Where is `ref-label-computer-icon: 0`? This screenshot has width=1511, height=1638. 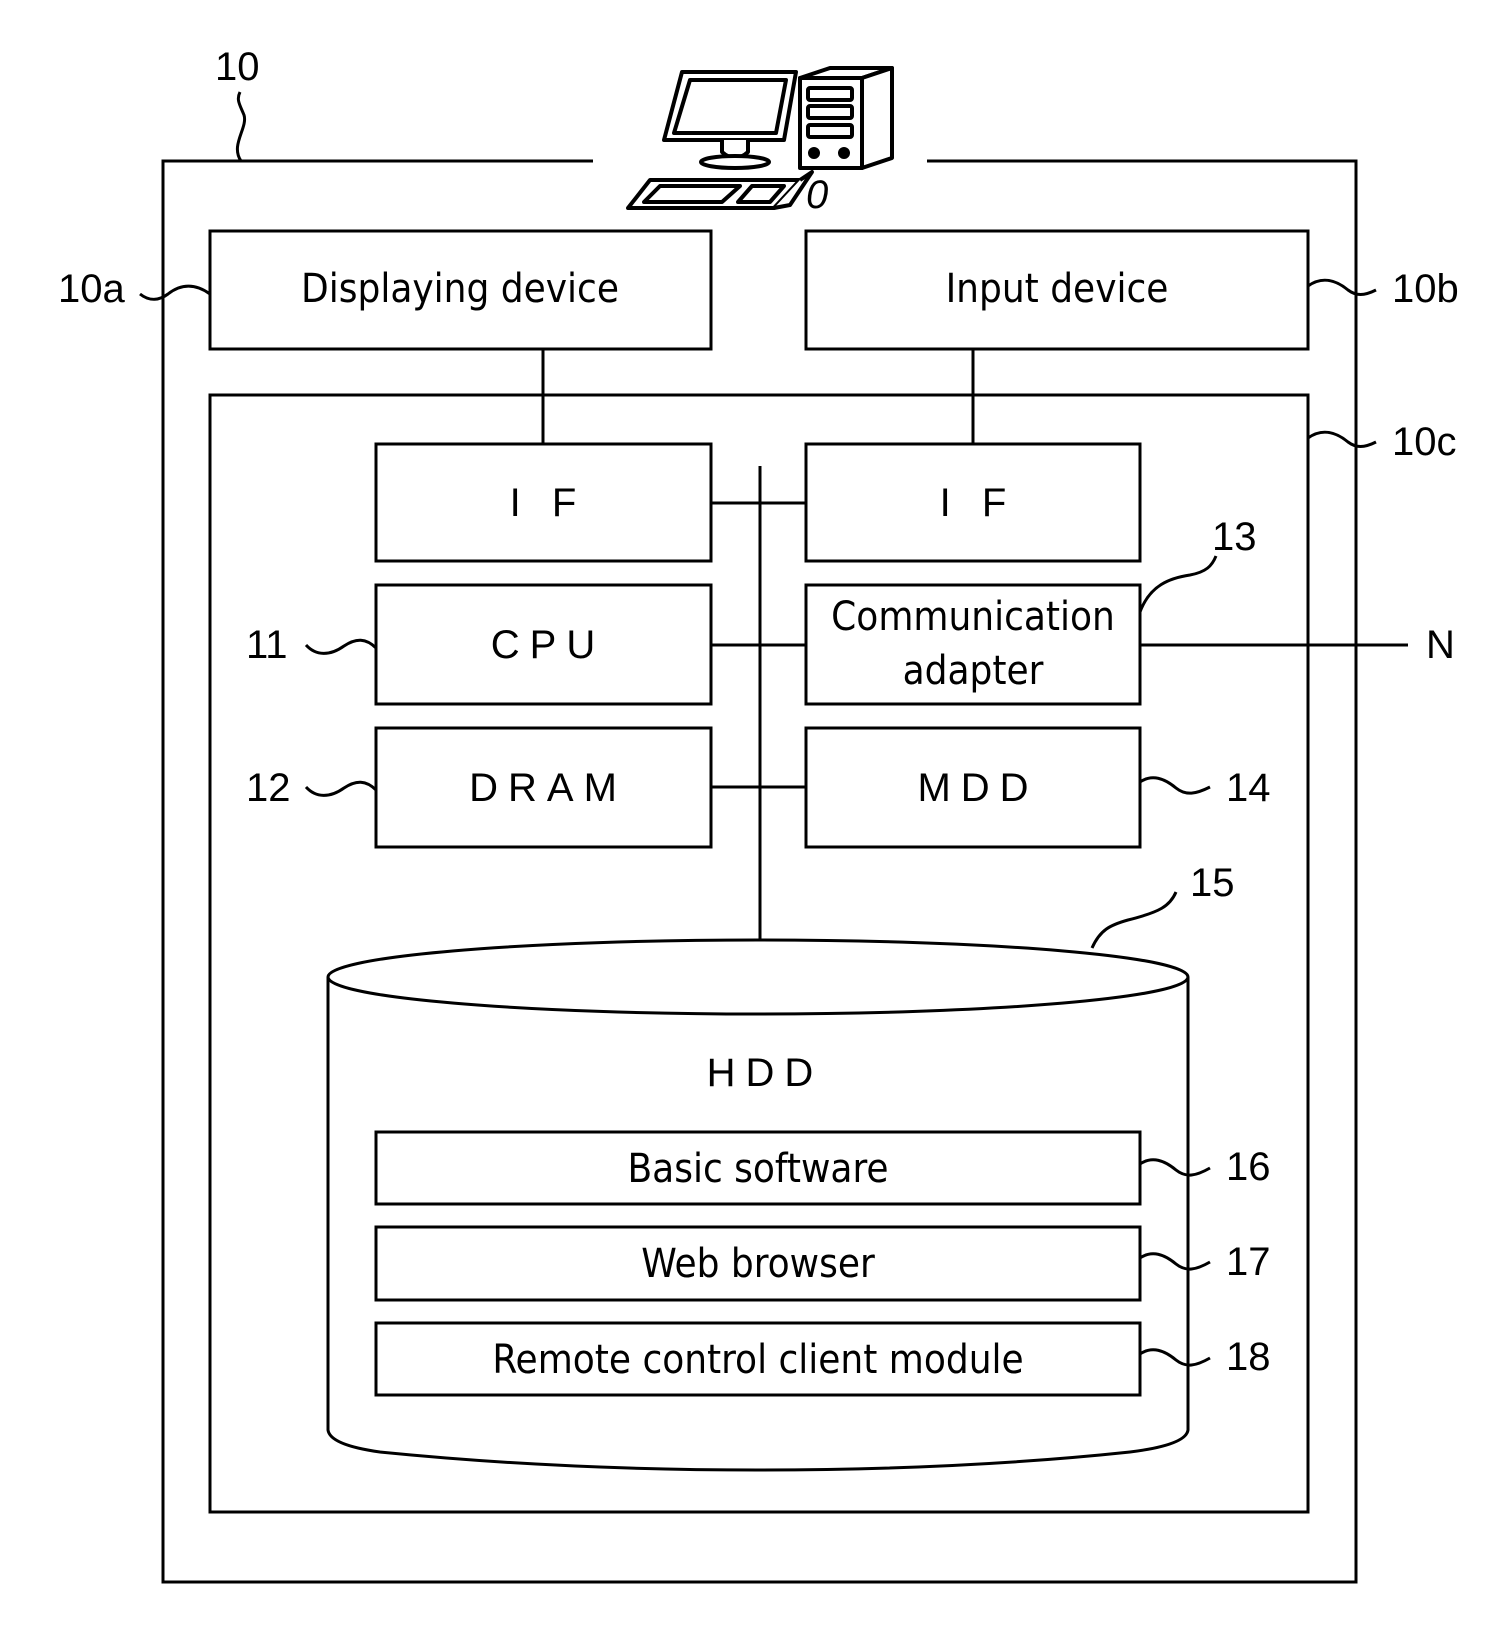 ref-label-computer-icon: 0 is located at coordinates (817, 195).